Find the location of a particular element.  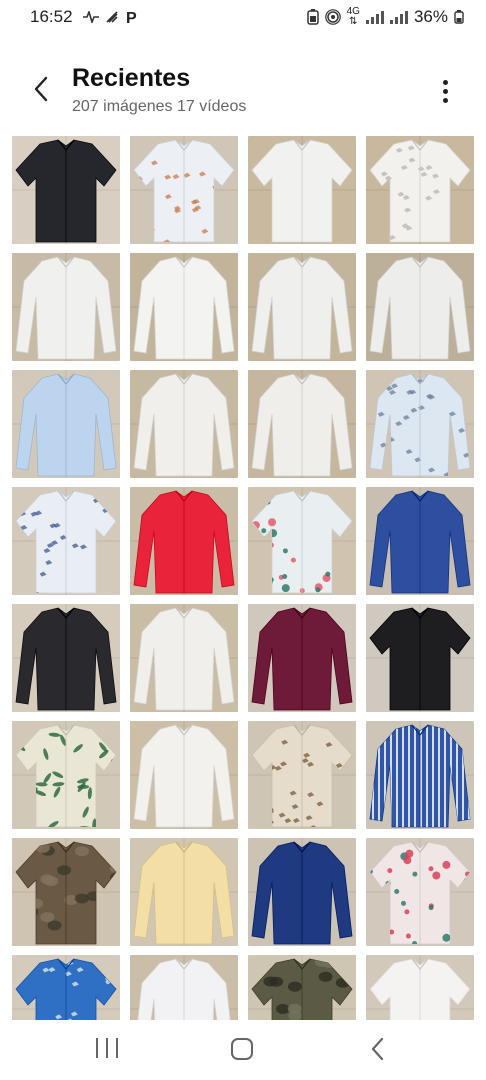

home-button is located at coordinates (242, 1049).